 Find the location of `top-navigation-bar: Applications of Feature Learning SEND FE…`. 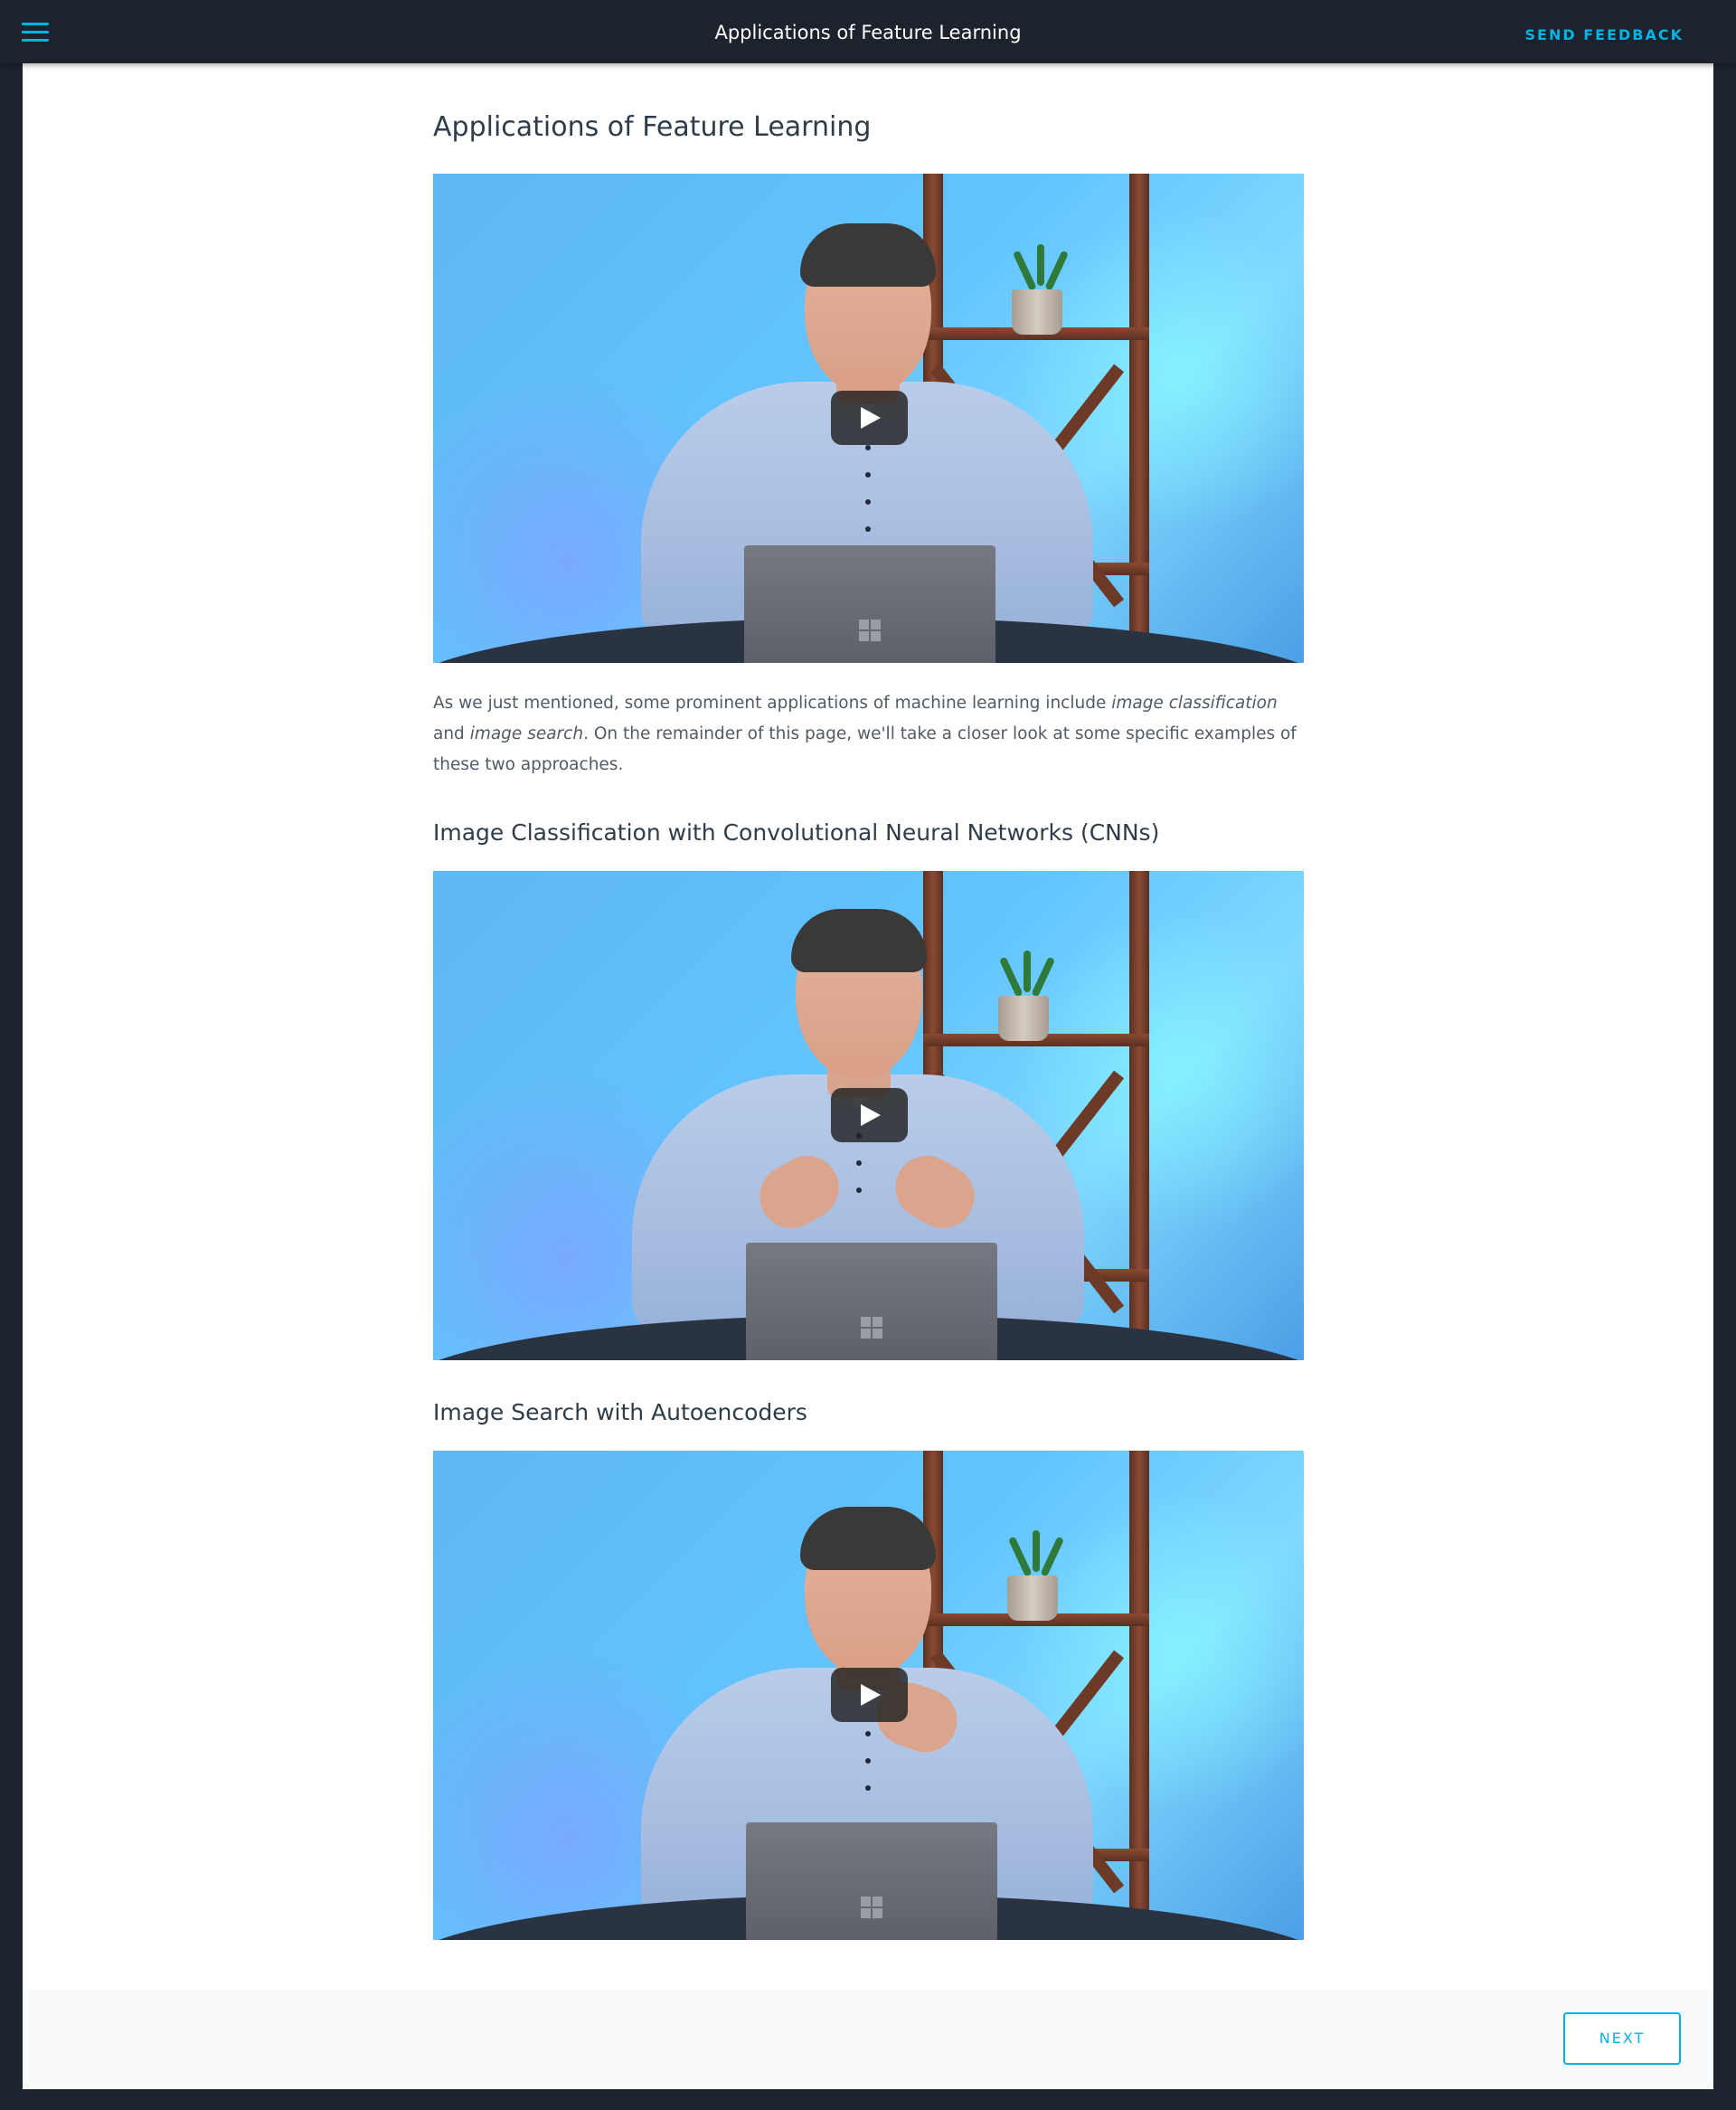

top-navigation-bar: Applications of Feature Learning SEND FE… is located at coordinates (868, 31).